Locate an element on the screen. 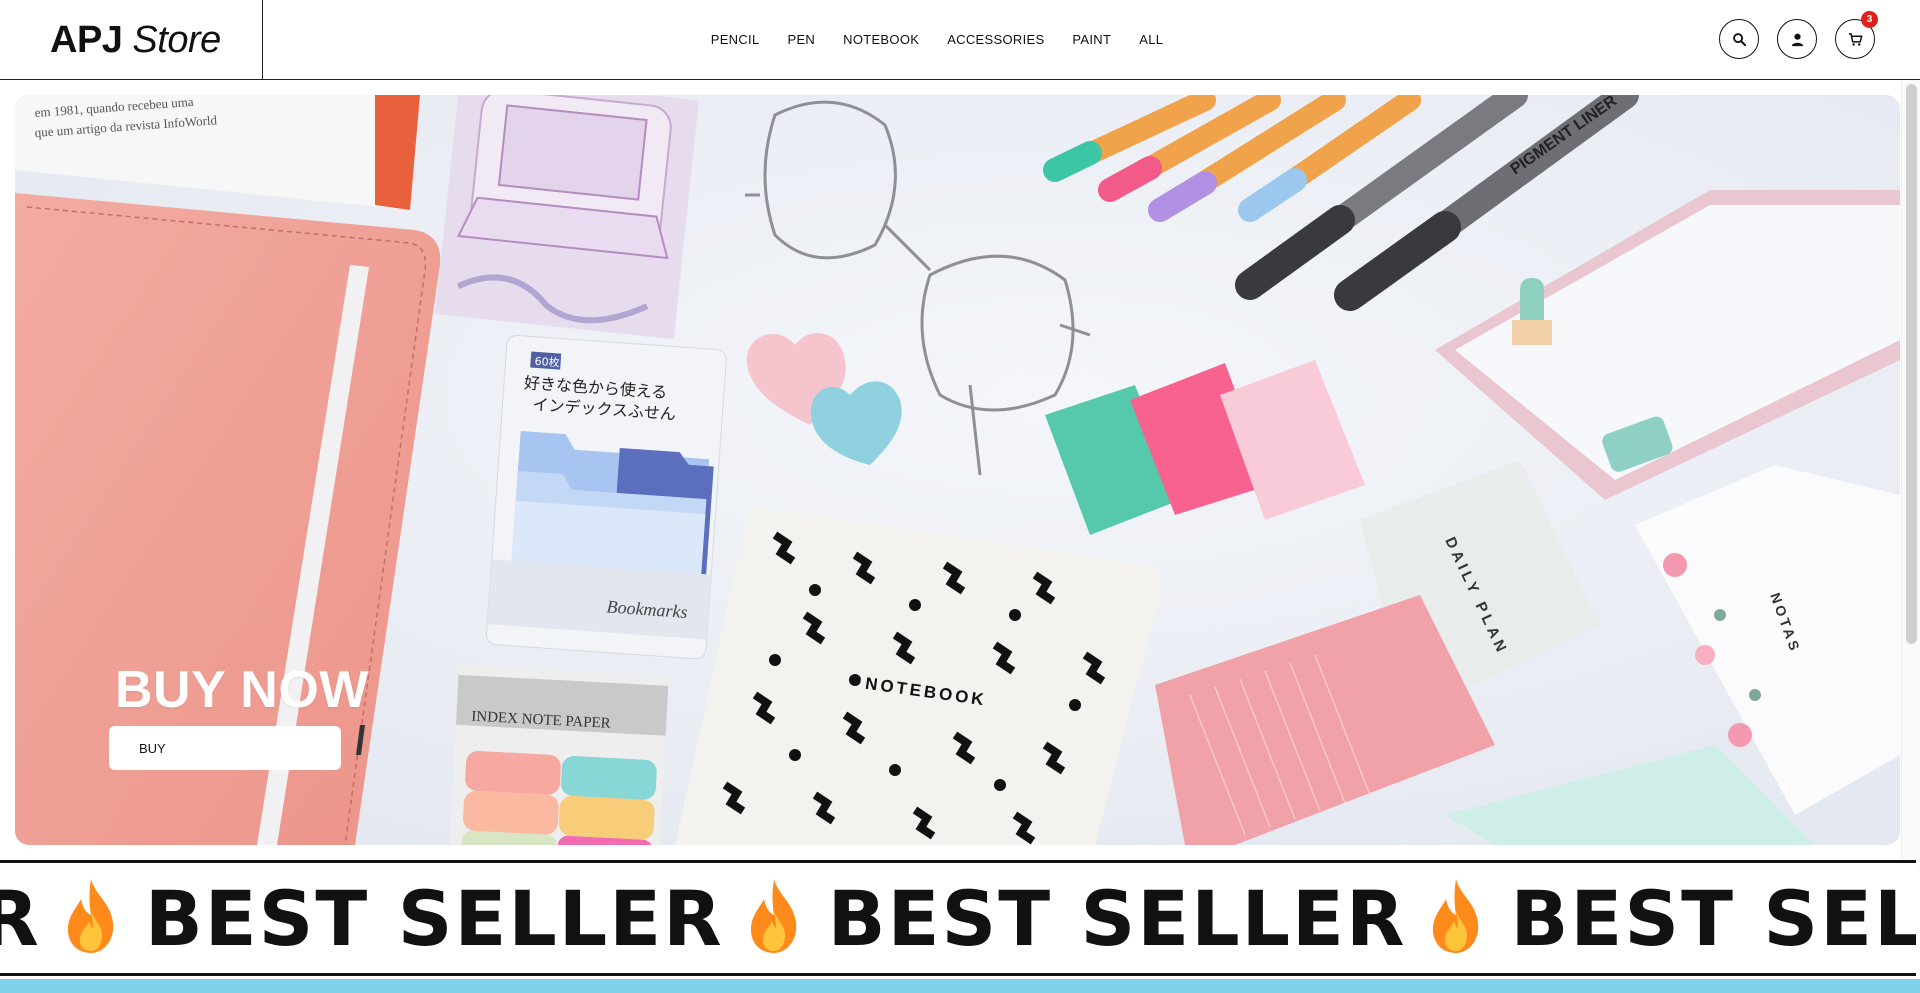 This screenshot has width=1920, height=993. cart-icon is located at coordinates (1855, 39).